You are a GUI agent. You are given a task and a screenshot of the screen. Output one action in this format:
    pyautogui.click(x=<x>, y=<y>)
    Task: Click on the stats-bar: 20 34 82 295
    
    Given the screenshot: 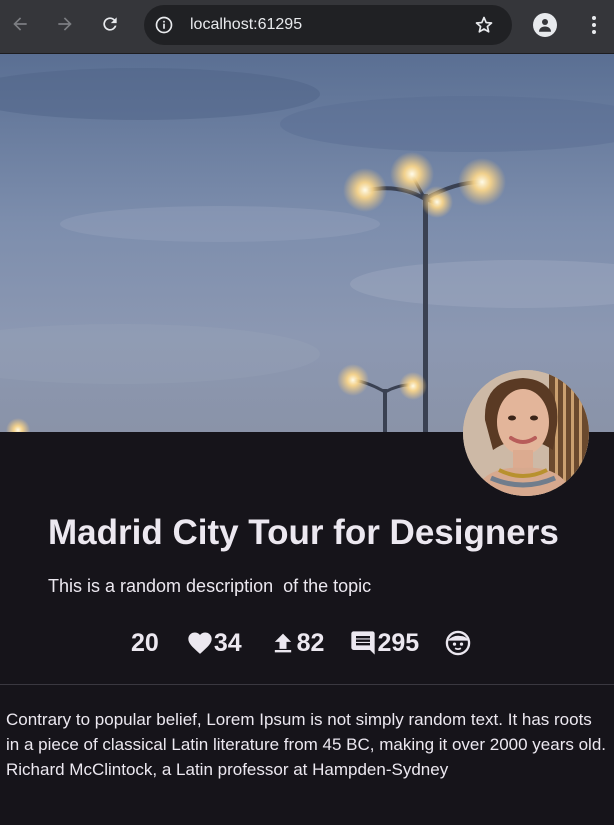 What is the action you would take?
    pyautogui.click(x=301, y=643)
    